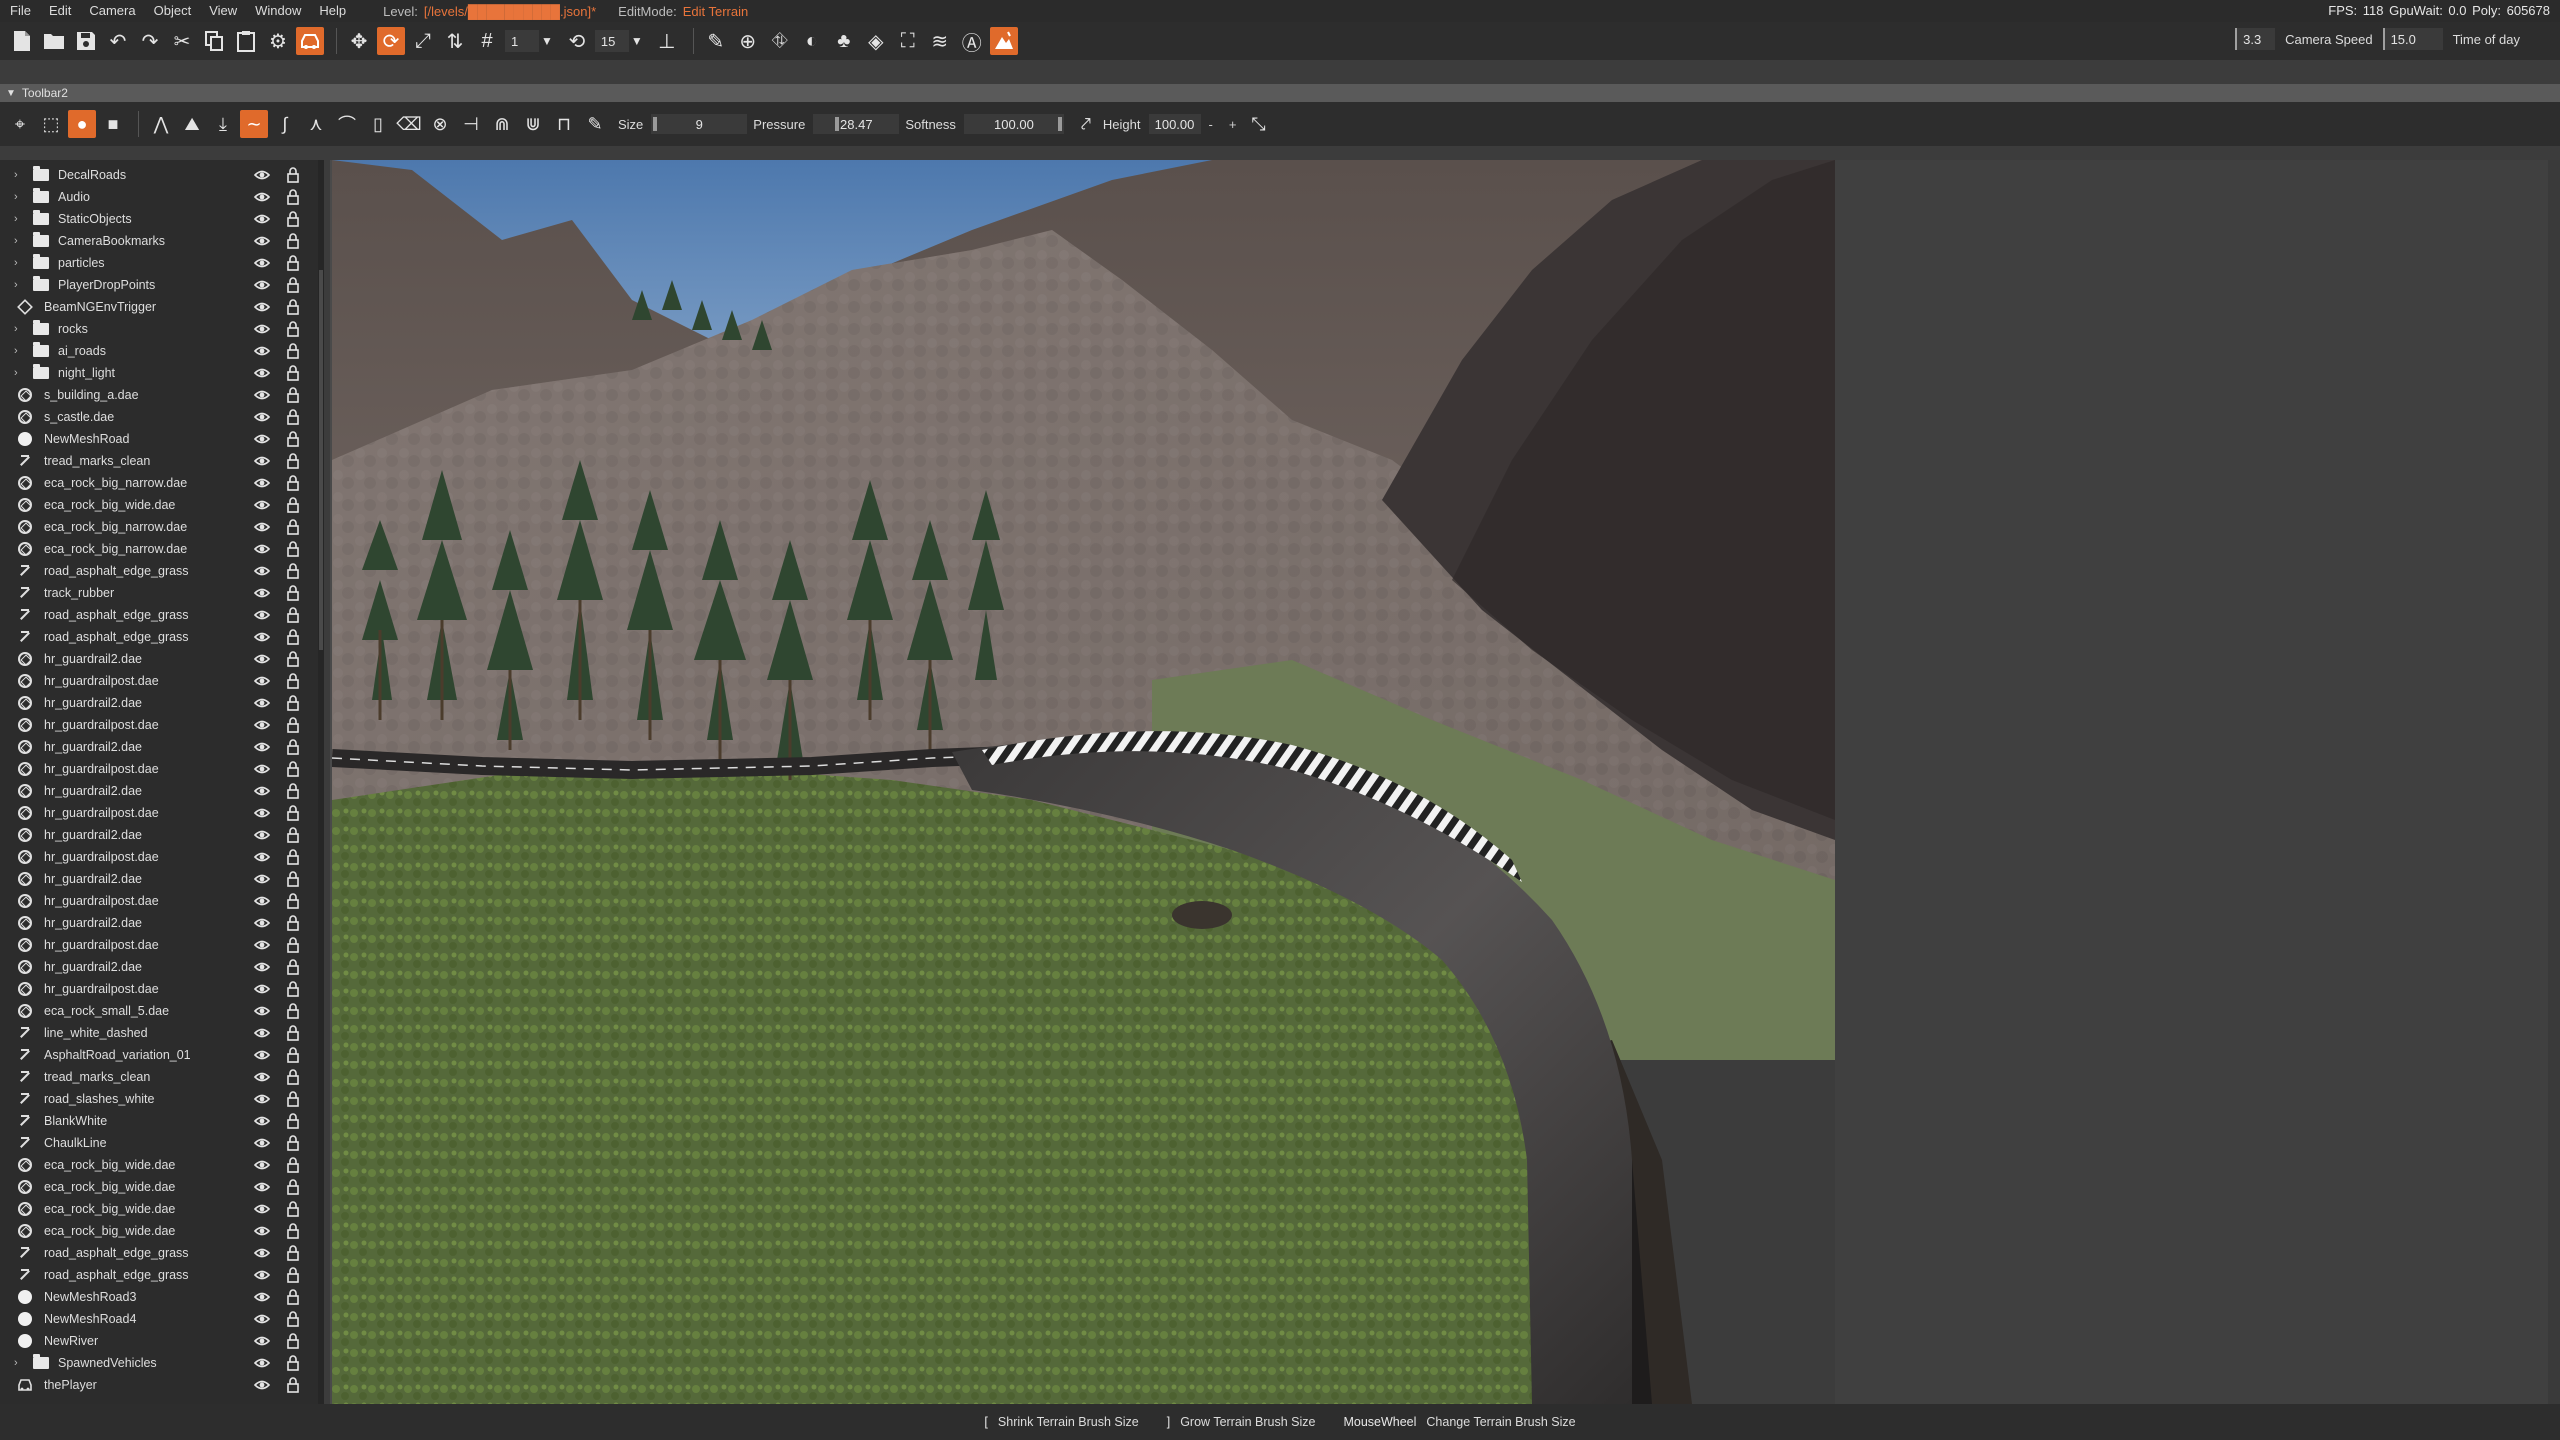  I want to click on set-height-icon: ▯, so click(378, 124).